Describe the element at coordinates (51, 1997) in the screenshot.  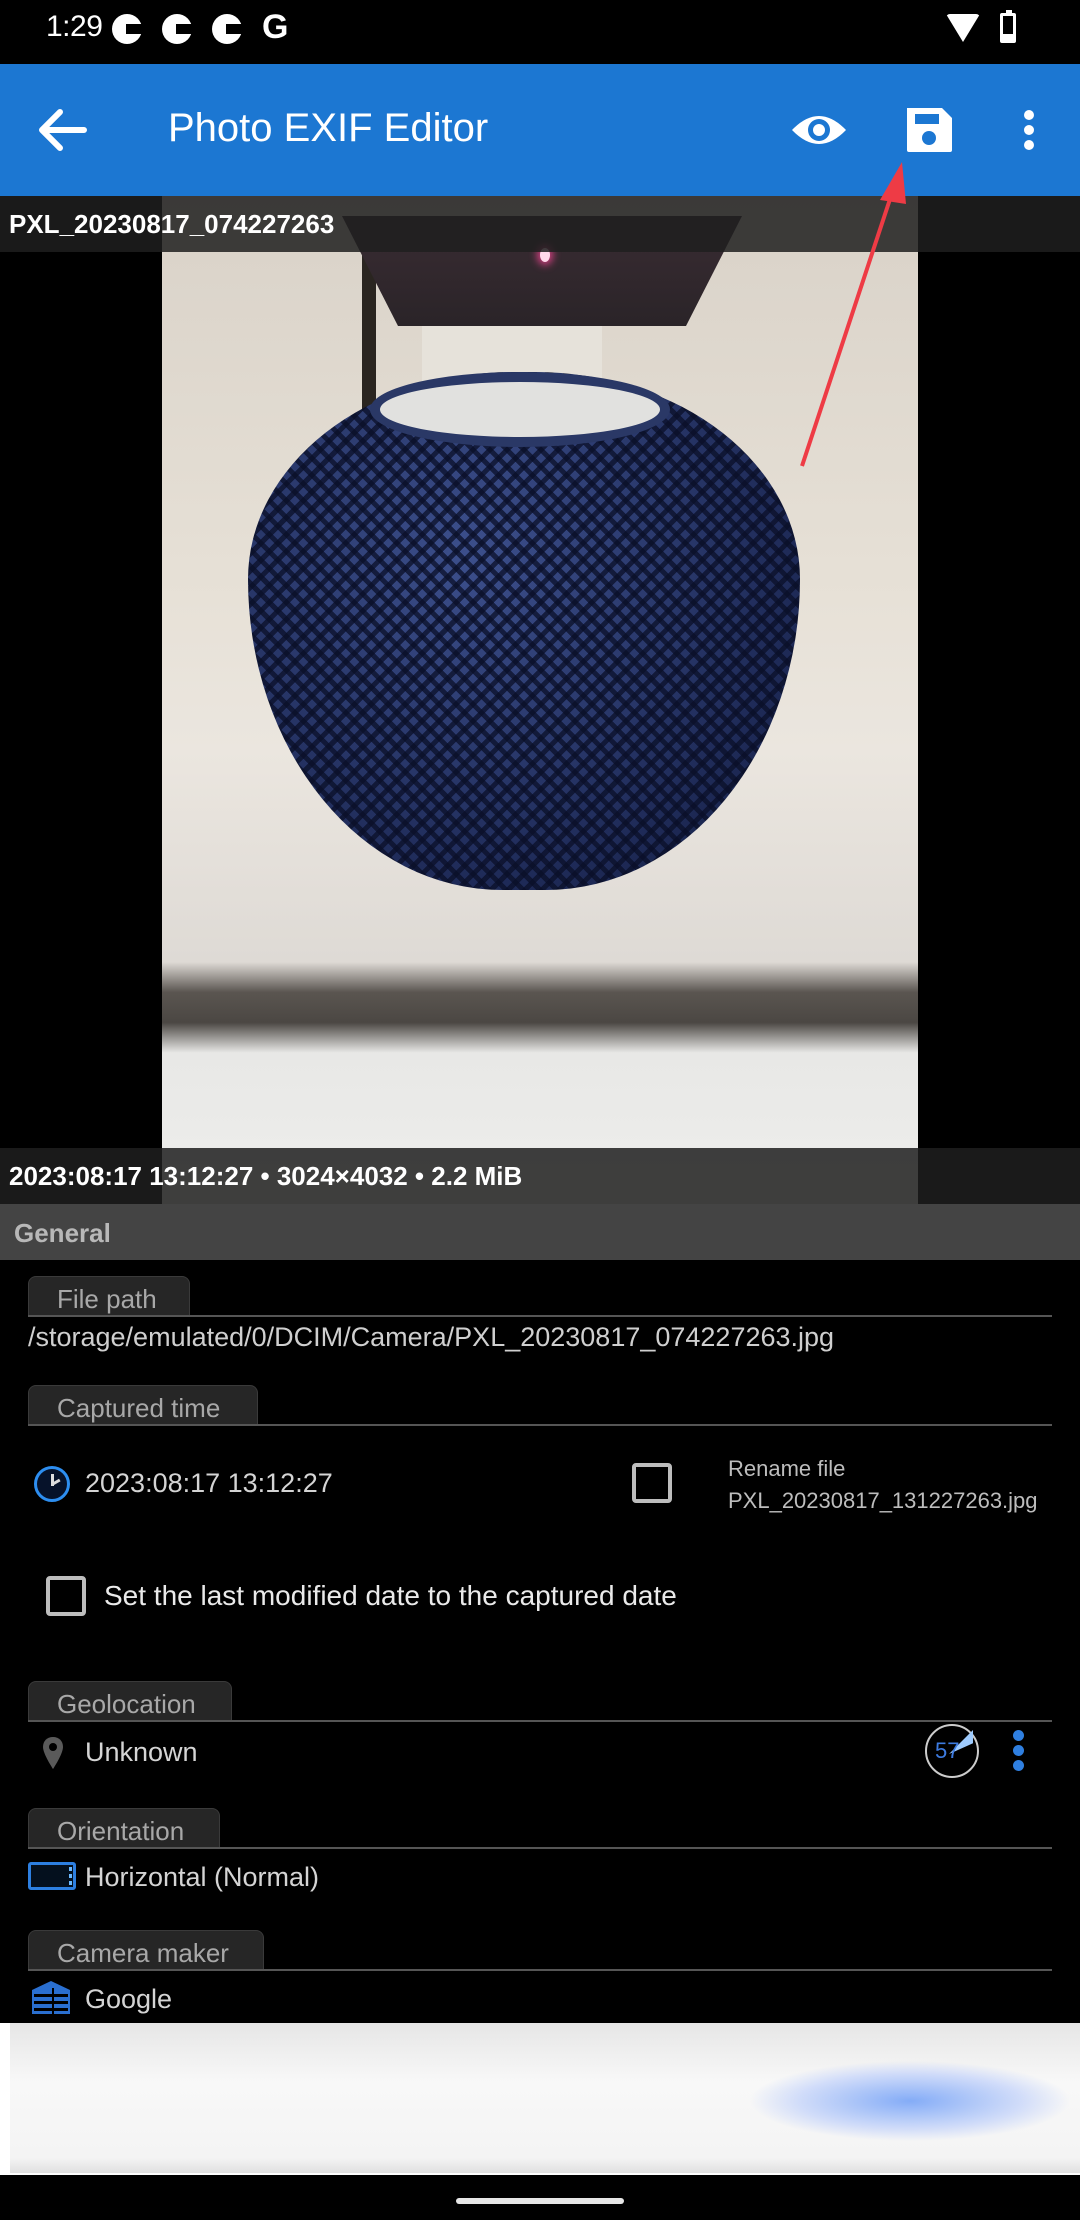
I see `building-icon` at that location.